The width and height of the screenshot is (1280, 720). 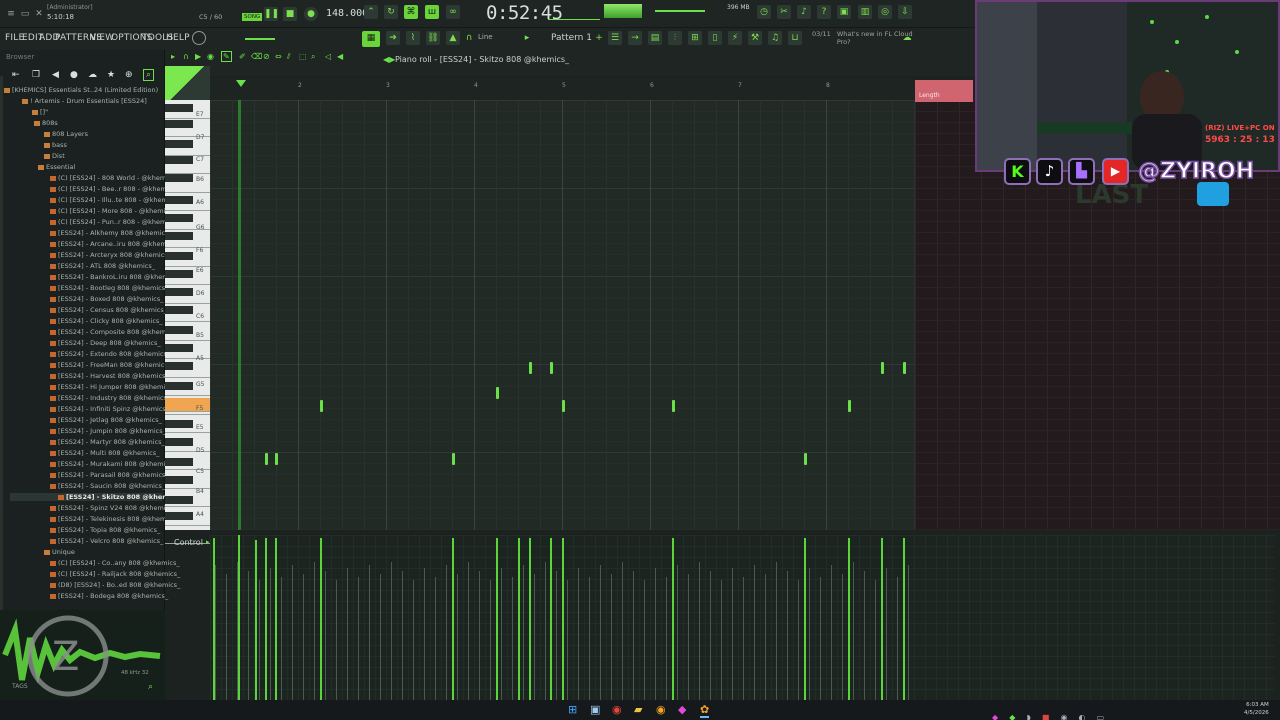 I want to click on score-icon: ♫, so click(x=775, y=38).